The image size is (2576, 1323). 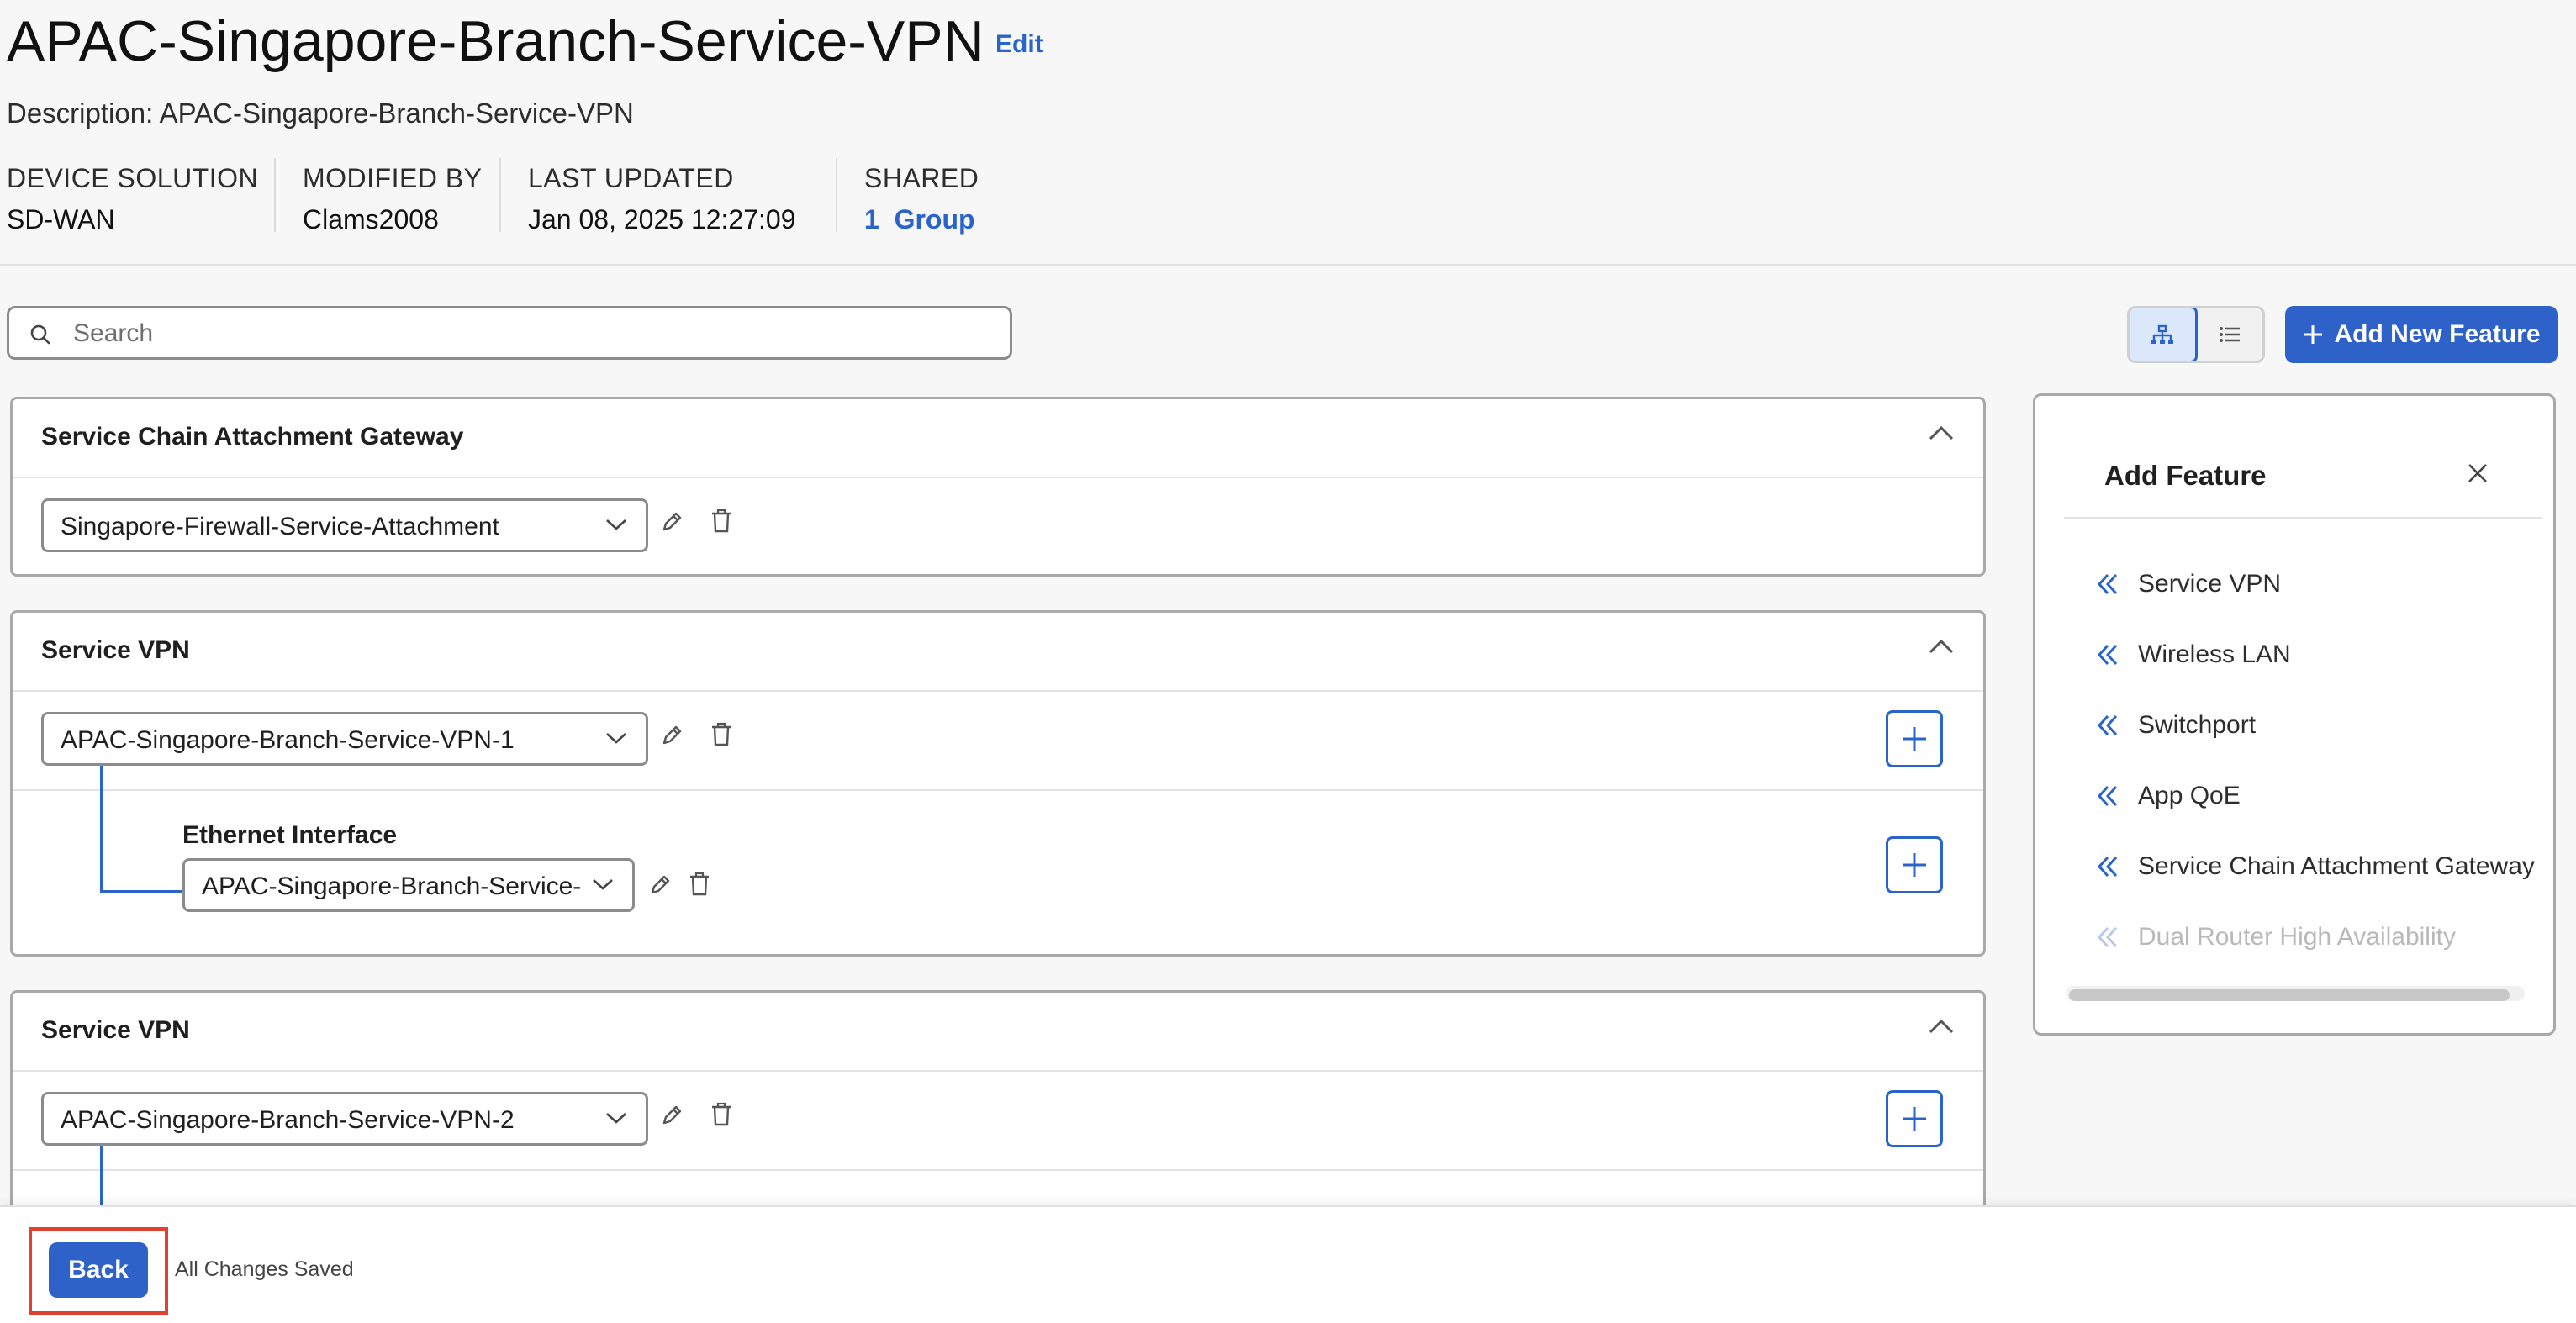 What do you see at coordinates (2197, 725) in the screenshot?
I see `feature-item-label: Switchport` at bounding box center [2197, 725].